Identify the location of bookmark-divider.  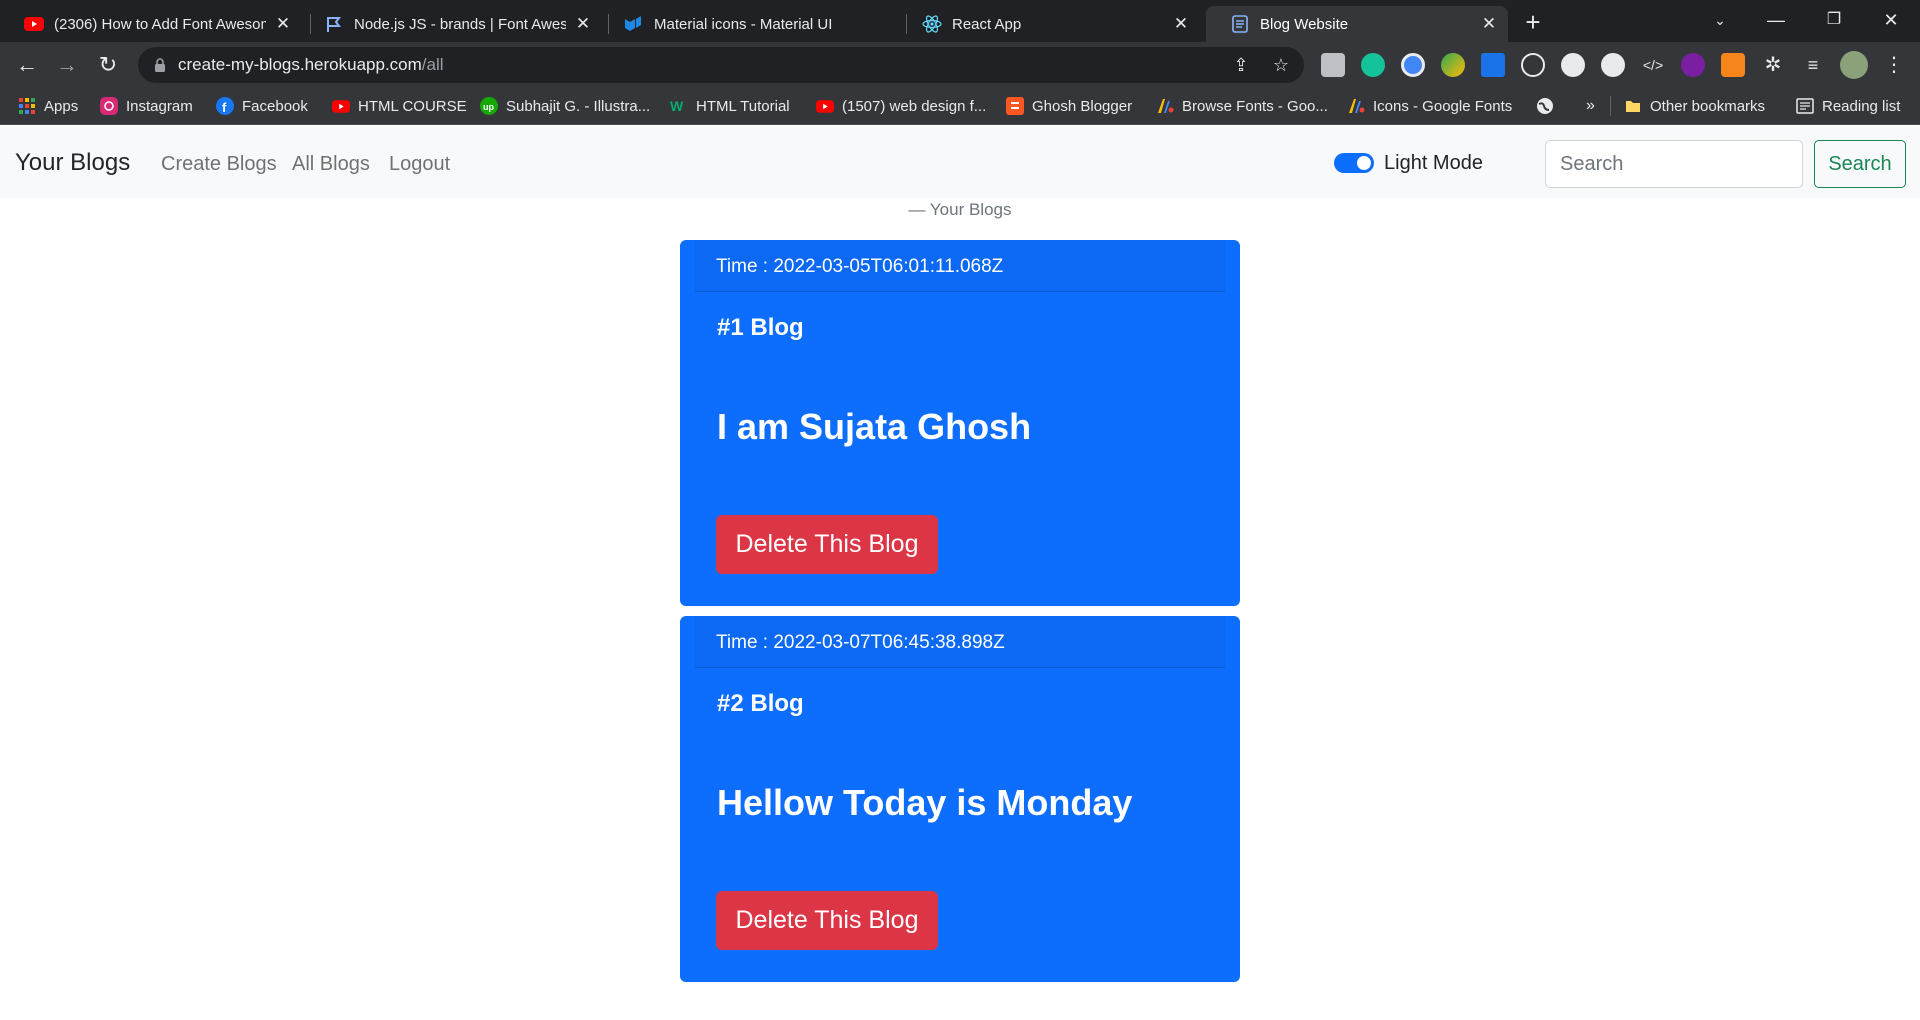
(1610, 106).